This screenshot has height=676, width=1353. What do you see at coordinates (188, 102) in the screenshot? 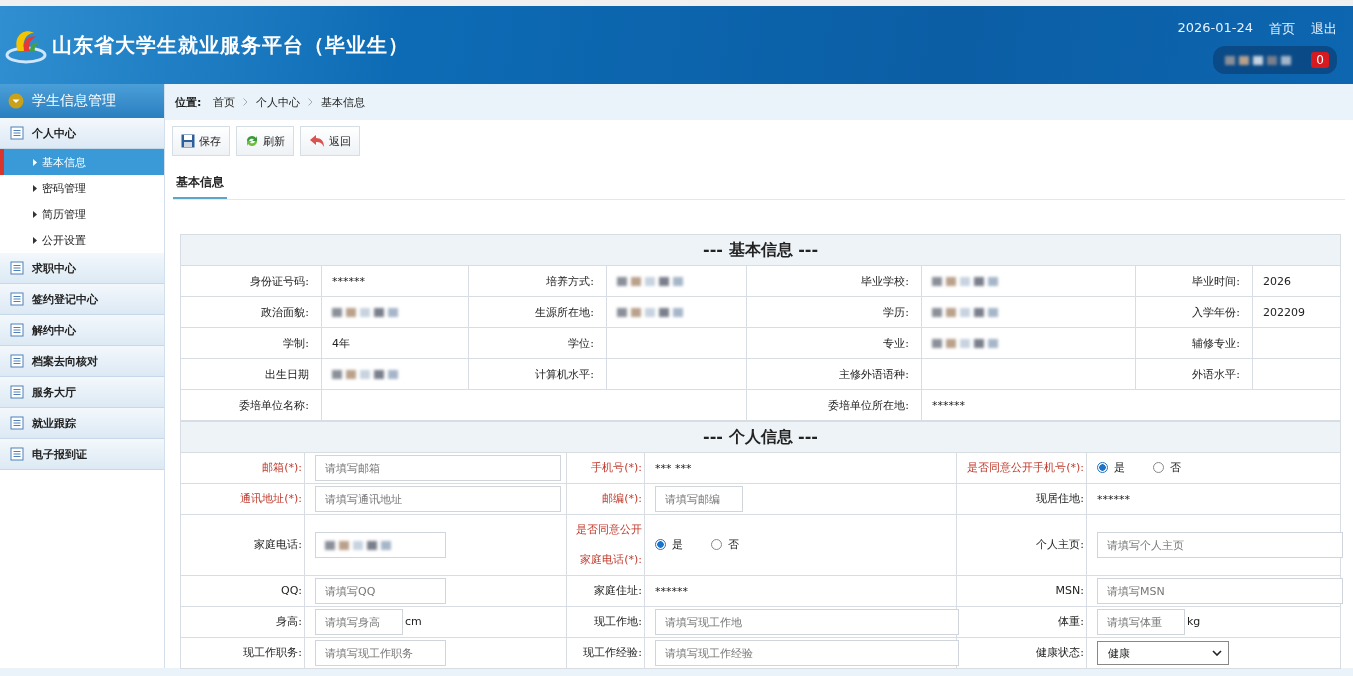
I see `breadcrumb-label: 位置:` at bounding box center [188, 102].